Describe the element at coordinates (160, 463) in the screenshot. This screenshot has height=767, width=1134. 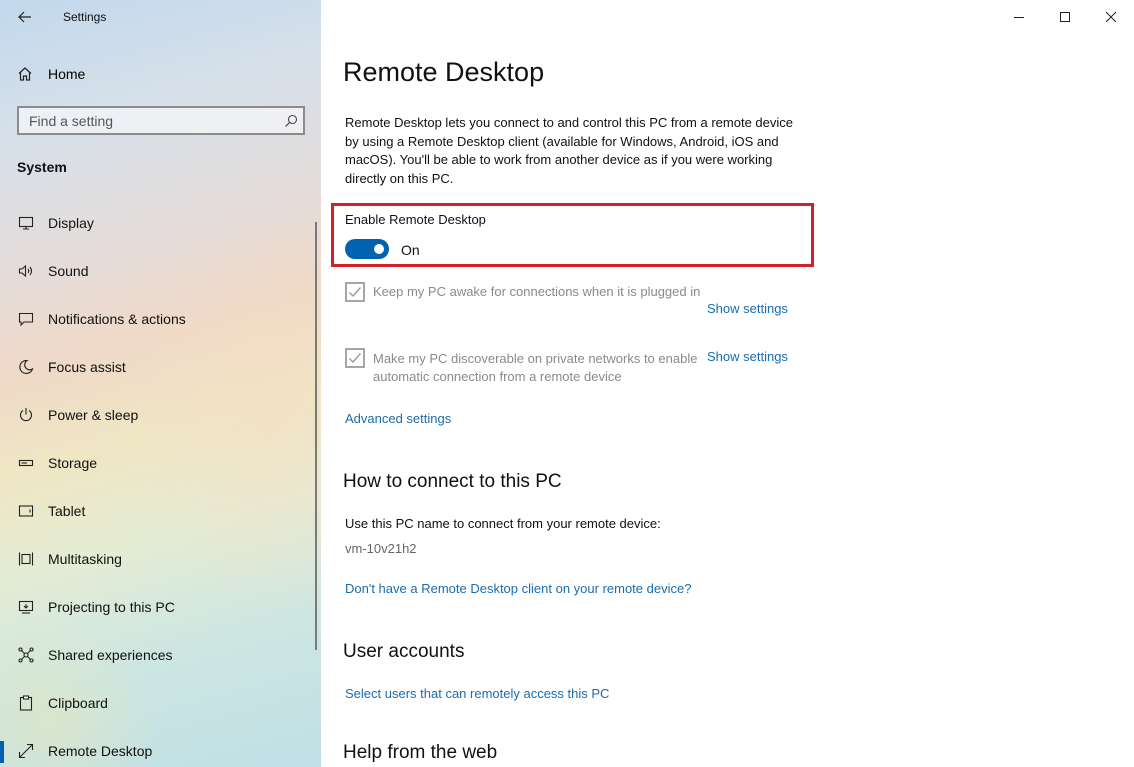
I see `sidebar-item-storage: Storage` at that location.